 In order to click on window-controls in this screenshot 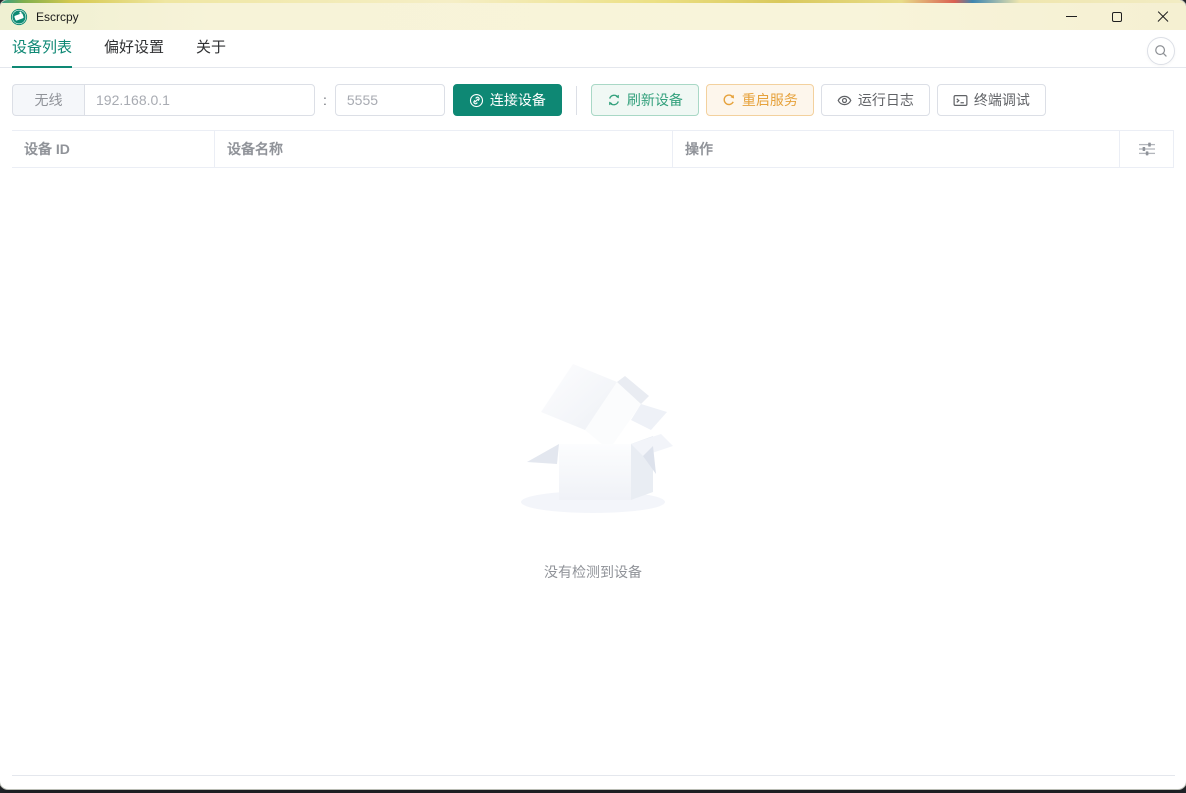, I will do `click(1117, 16)`.